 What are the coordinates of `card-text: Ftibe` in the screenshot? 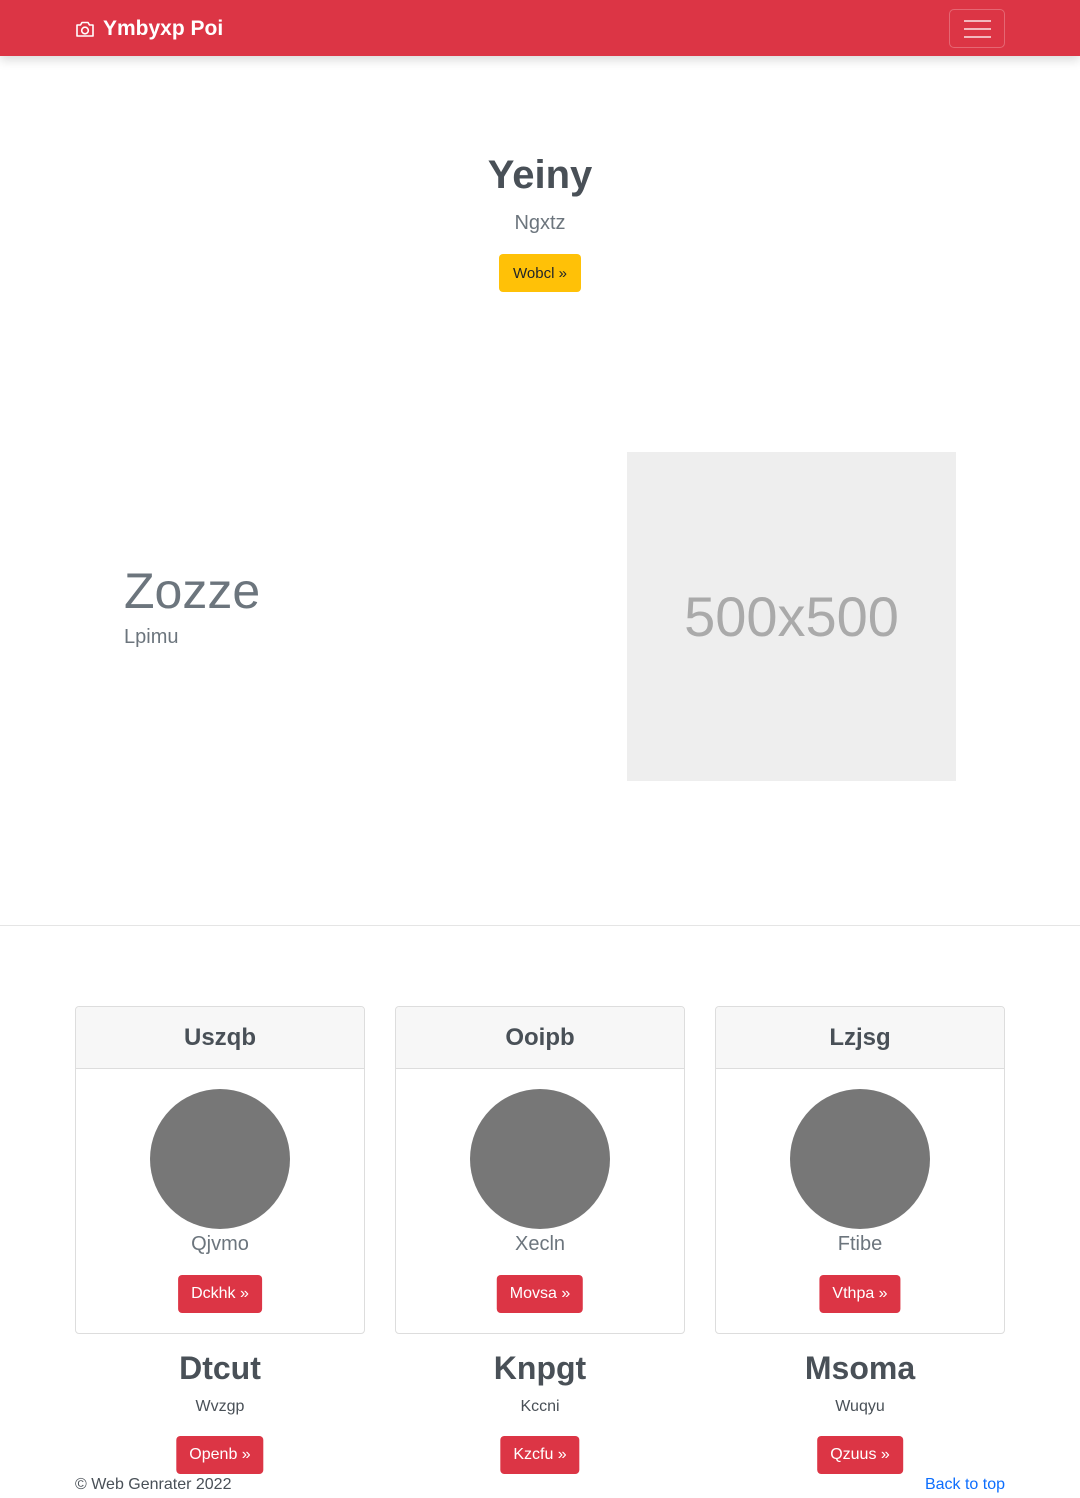 It's located at (860, 1244).